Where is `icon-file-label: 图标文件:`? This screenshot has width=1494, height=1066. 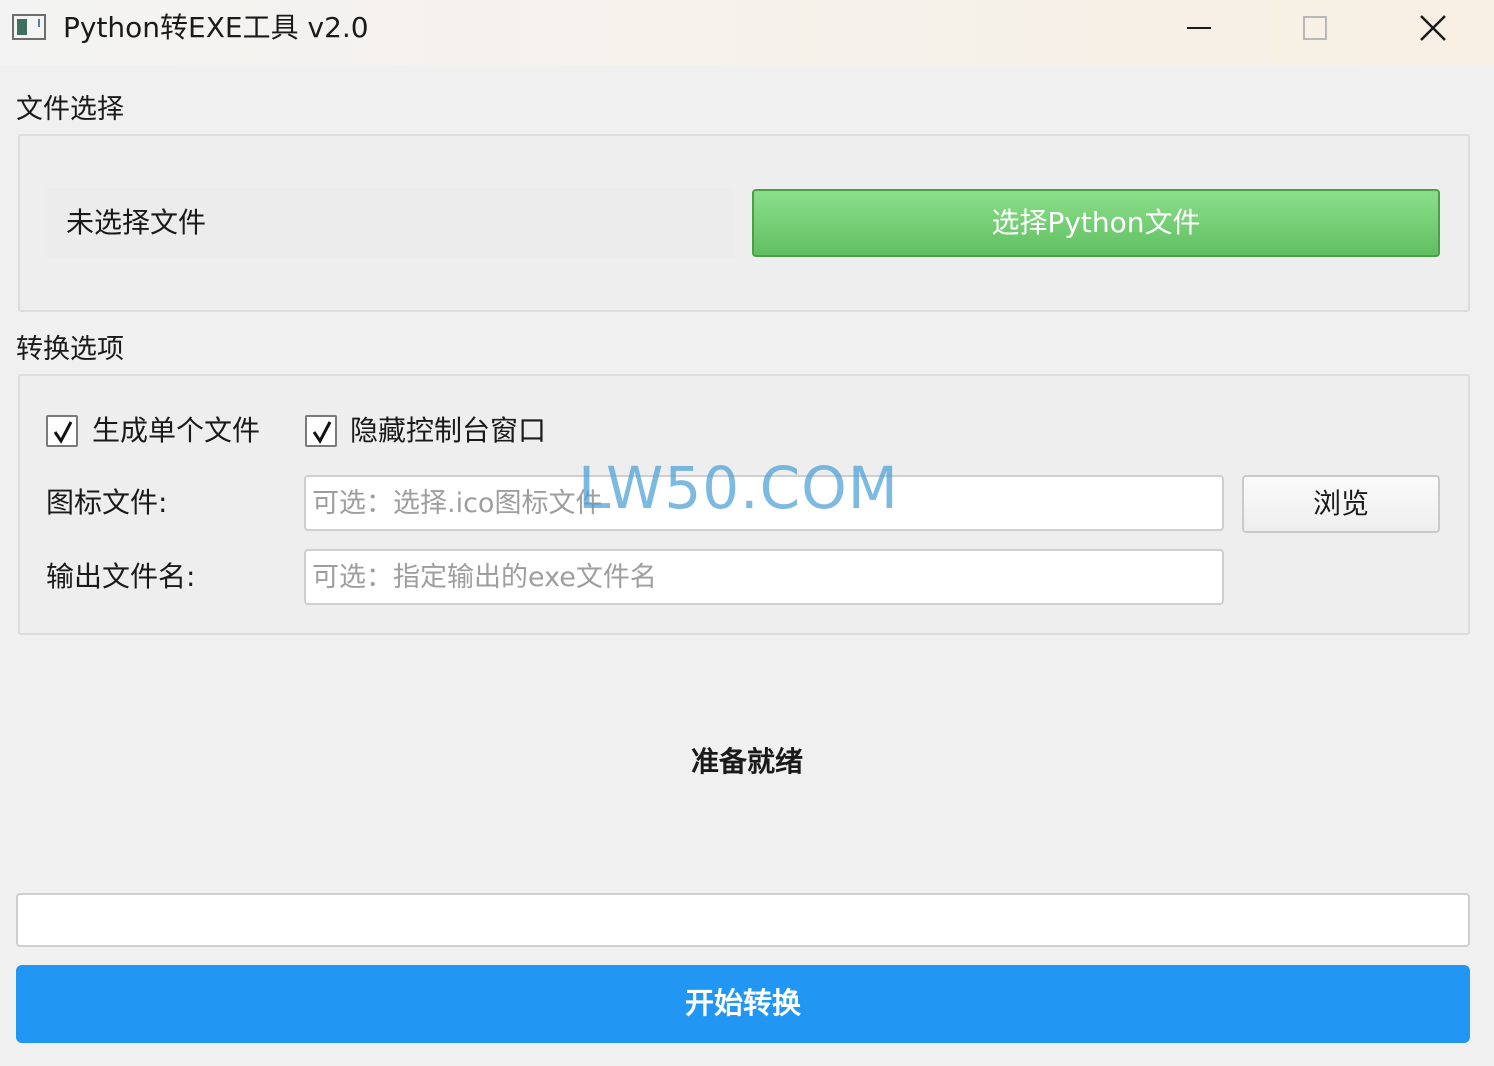 icon-file-label: 图标文件: is located at coordinates (107, 502).